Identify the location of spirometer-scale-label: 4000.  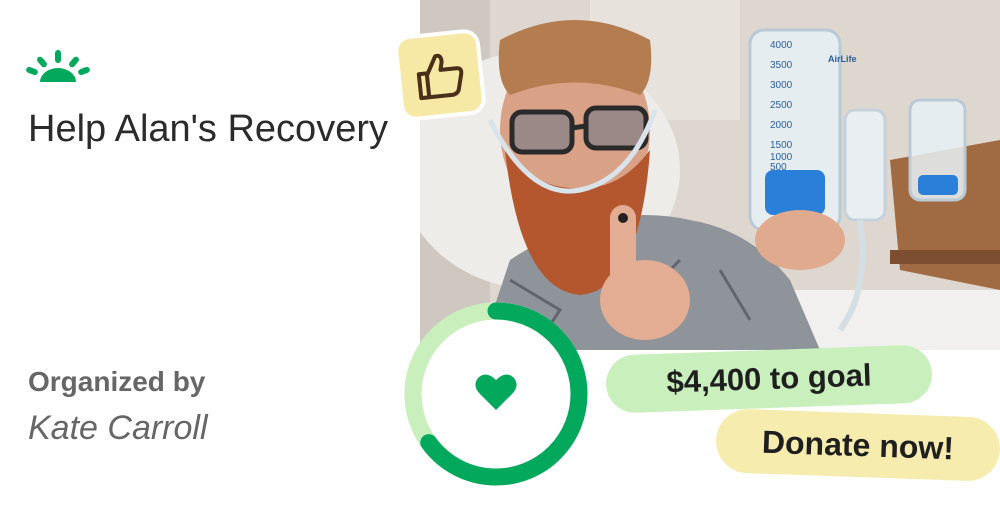
(781, 45).